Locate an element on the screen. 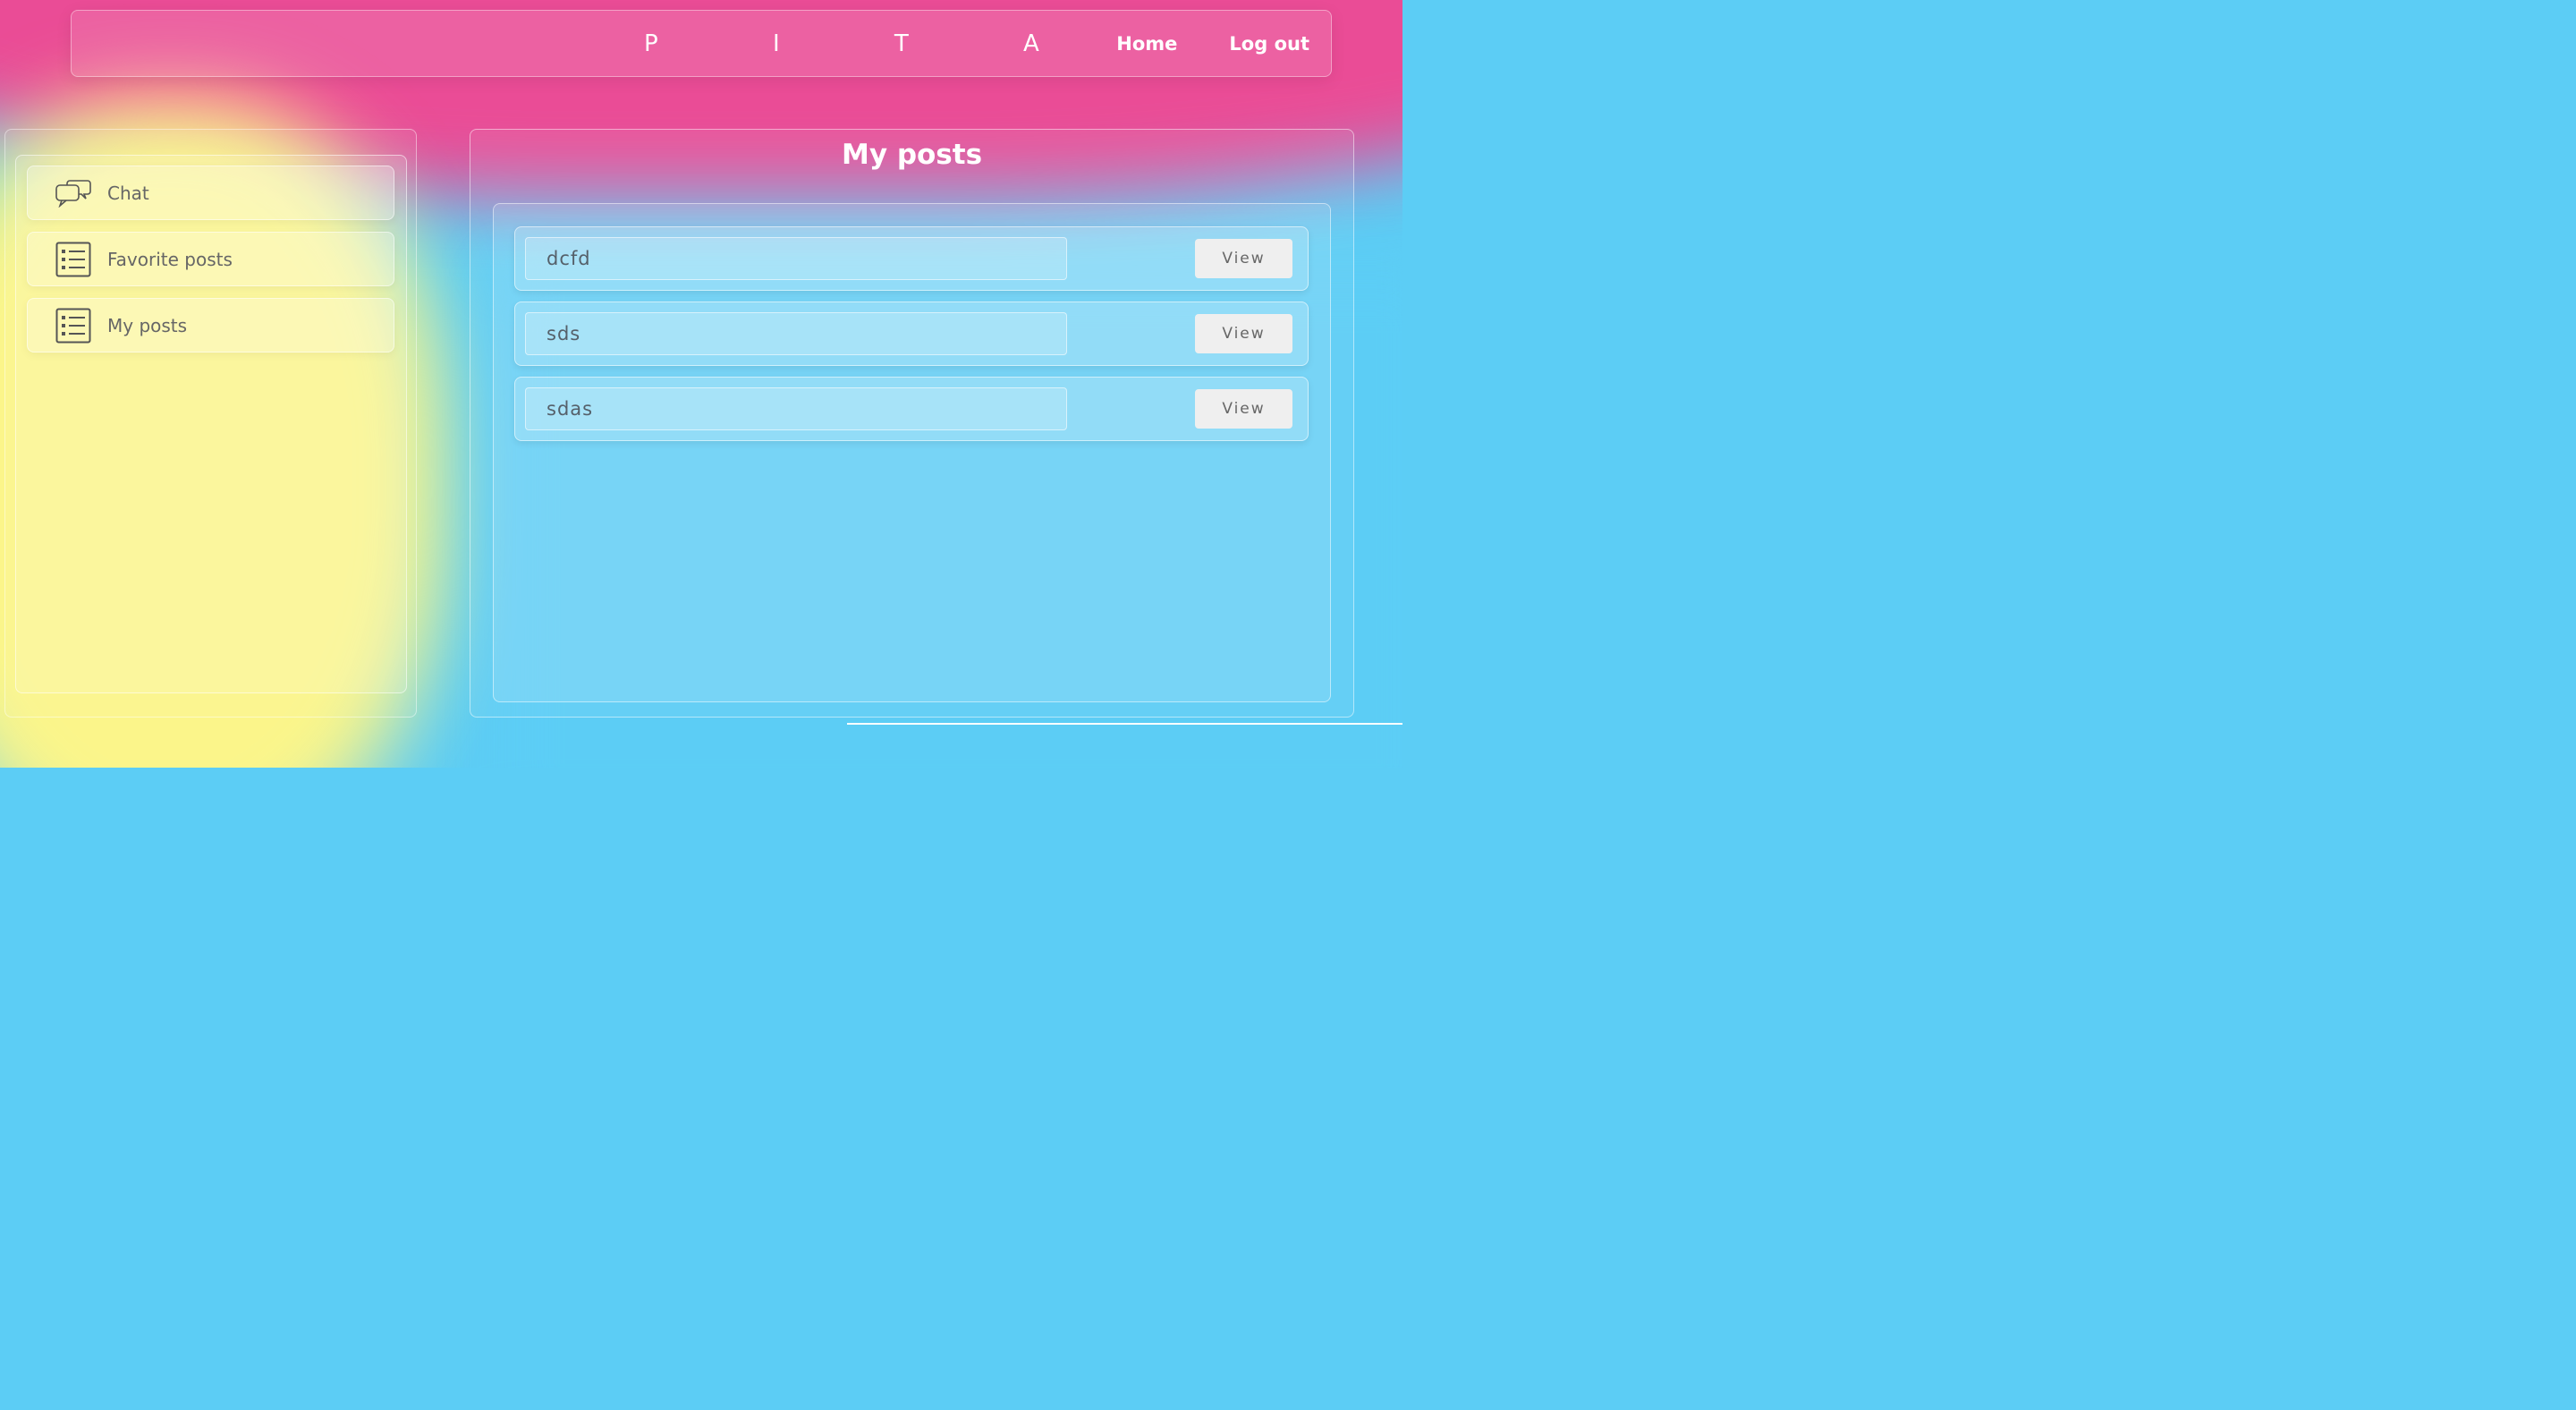 Image resolution: width=2576 pixels, height=1410 pixels. post-row: dcfd View is located at coordinates (911, 258).